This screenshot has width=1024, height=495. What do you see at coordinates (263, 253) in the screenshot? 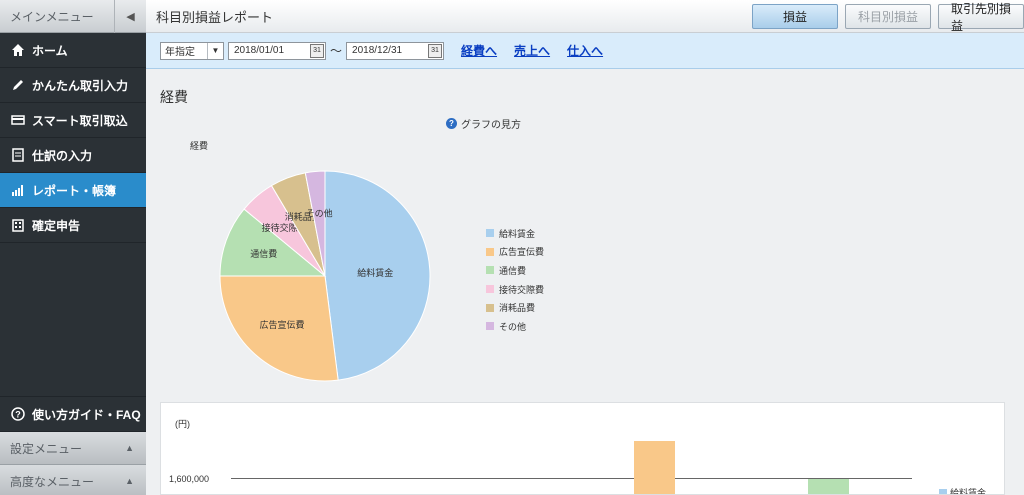
I see `pie-label-2: 通信費` at bounding box center [263, 253].